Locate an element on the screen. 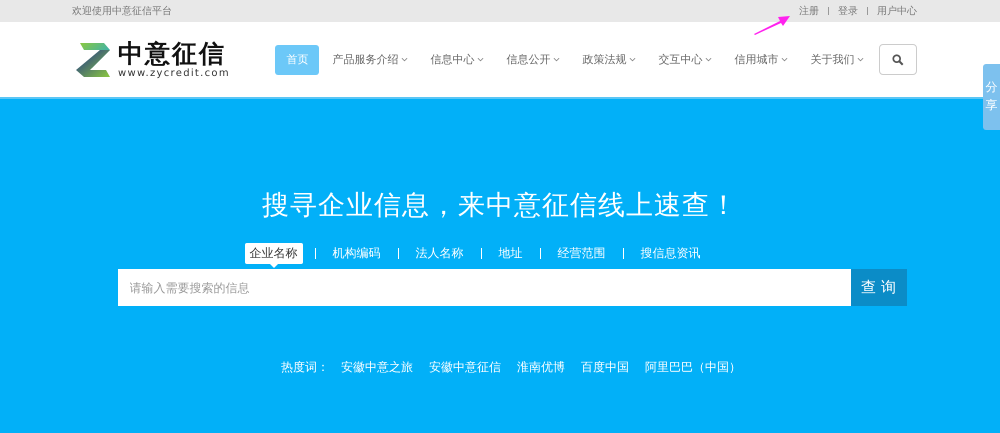  search-field: 请输入需要搜索的信息 is located at coordinates (484, 287).